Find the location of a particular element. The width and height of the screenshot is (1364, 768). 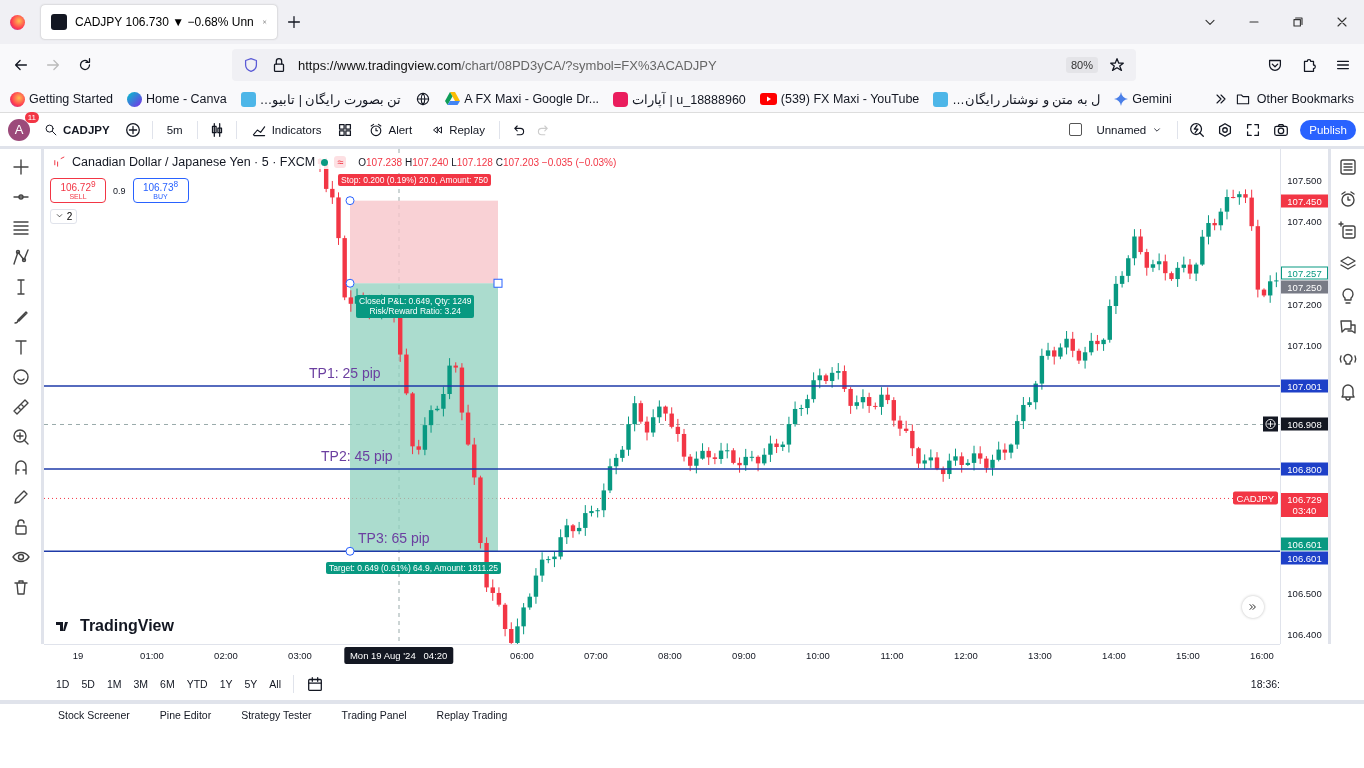

plus-icon is located at coordinates (294, 22).